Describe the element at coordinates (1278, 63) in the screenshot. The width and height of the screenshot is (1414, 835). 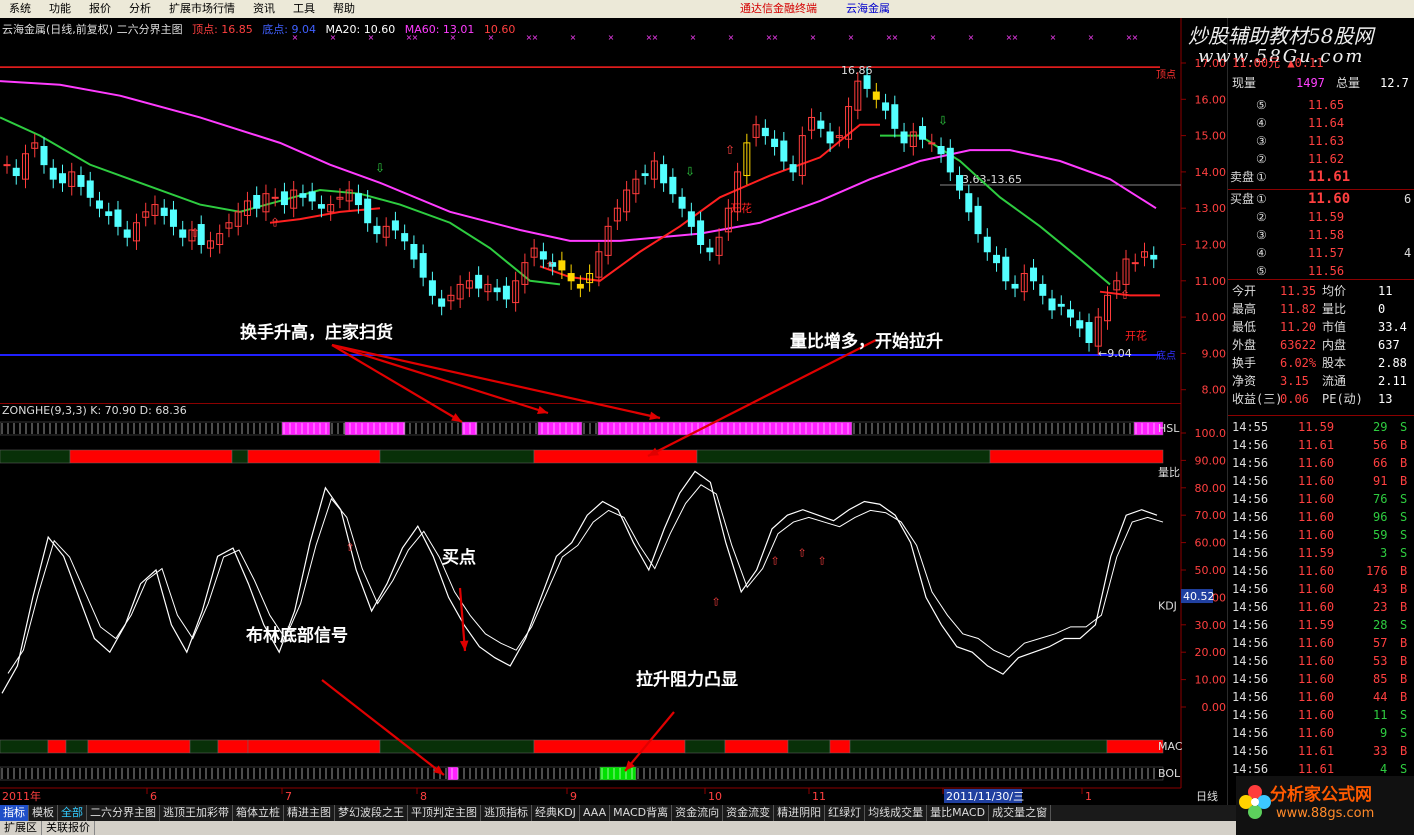
I see `last-price: 11.00元 ▲0.11` at that location.